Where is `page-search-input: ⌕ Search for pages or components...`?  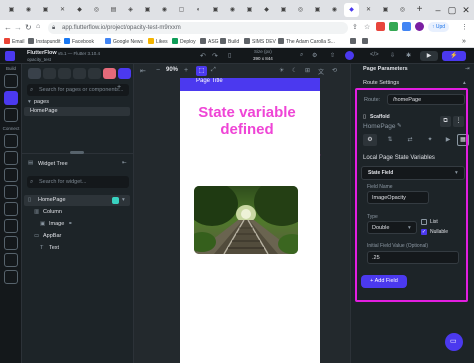 page-search-input: ⌕ Search for pages or components... is located at coordinates (78, 90).